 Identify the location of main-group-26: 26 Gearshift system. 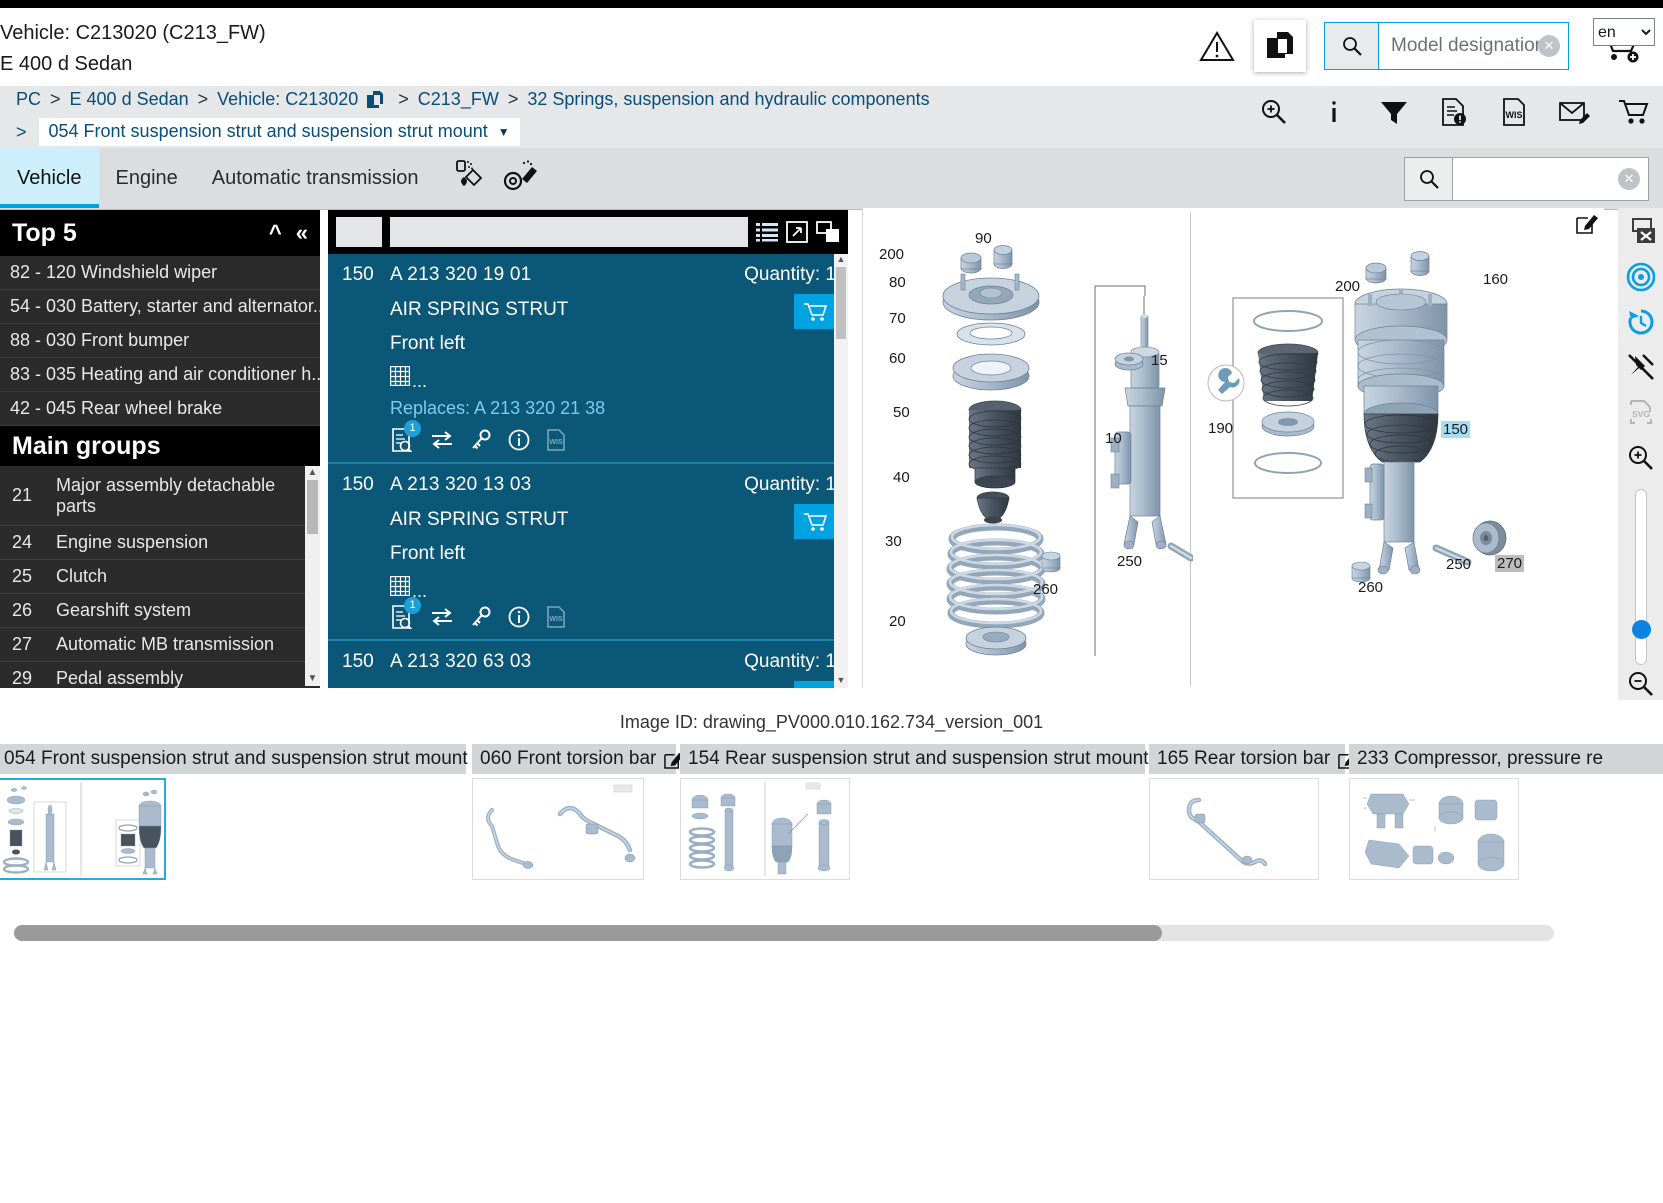
(160, 611).